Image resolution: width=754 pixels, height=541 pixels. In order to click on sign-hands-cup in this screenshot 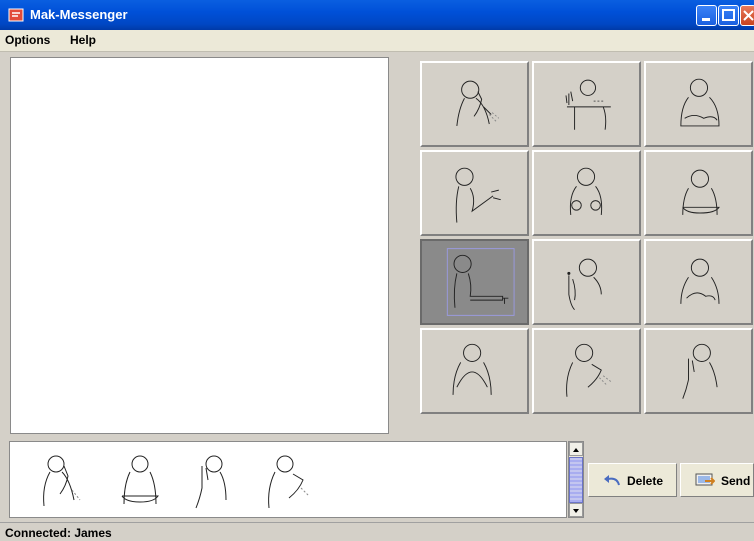, I will do `click(474, 371)`.